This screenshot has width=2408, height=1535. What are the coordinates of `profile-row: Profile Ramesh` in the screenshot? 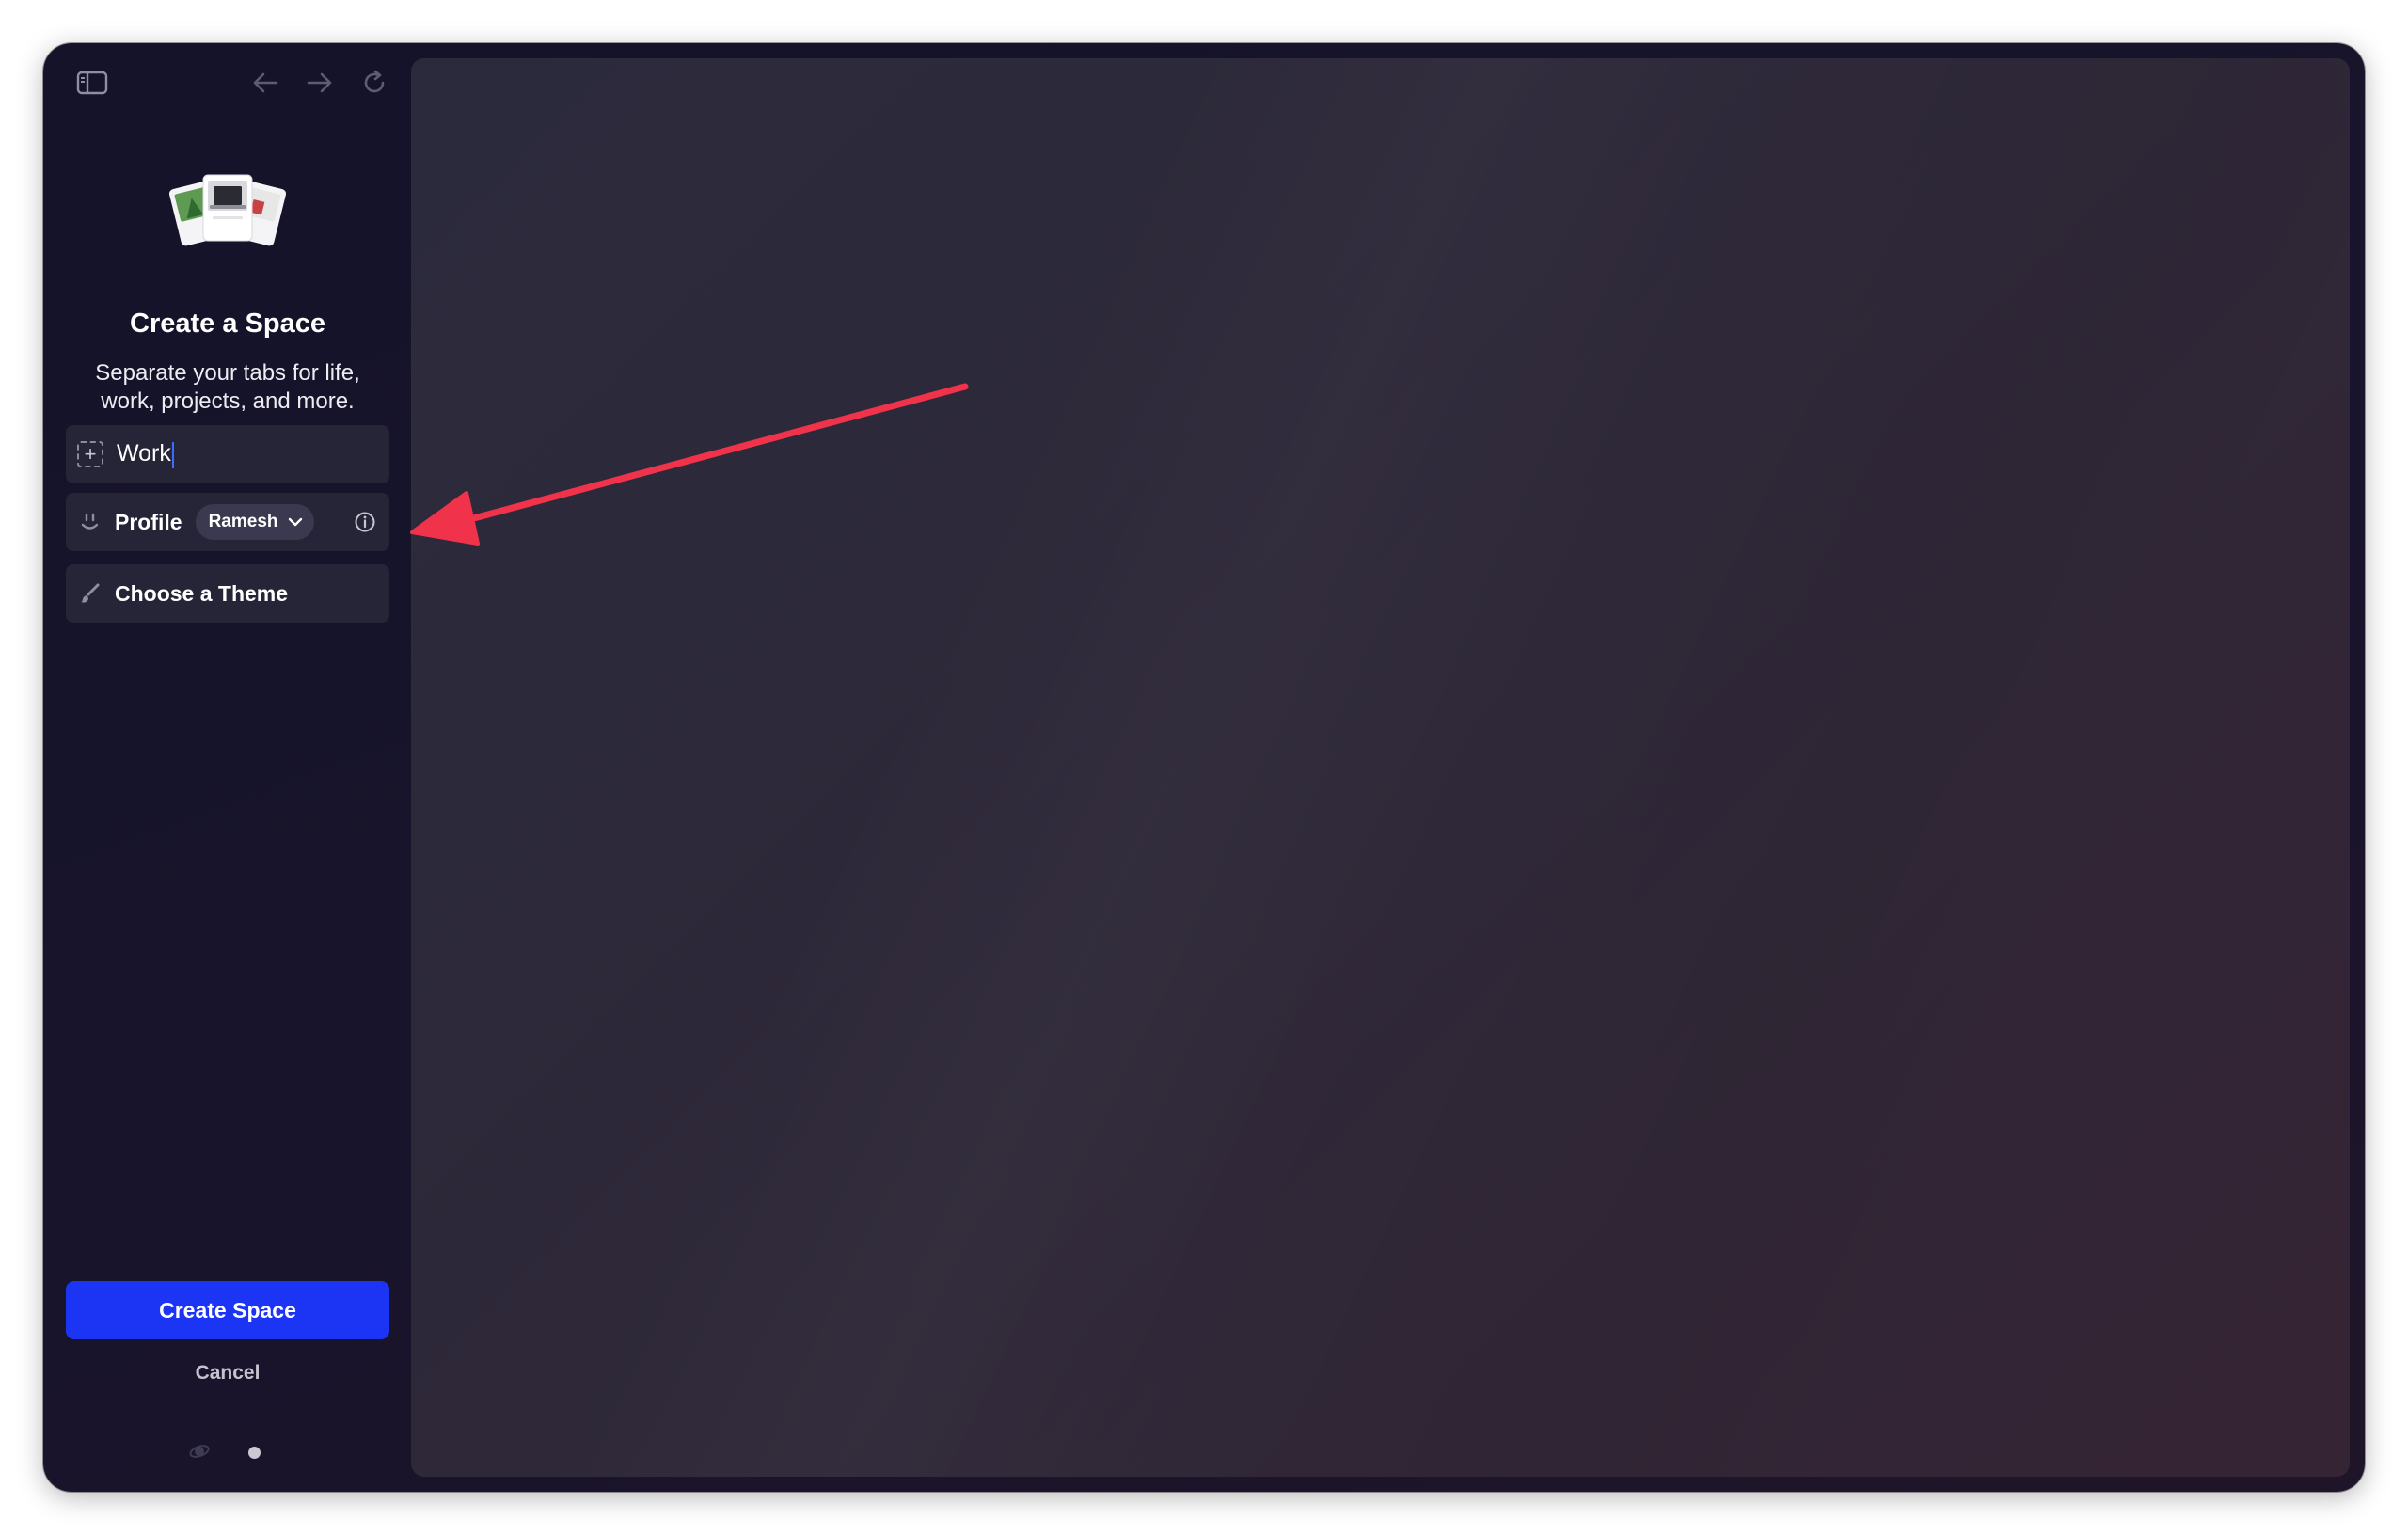 It's located at (228, 522).